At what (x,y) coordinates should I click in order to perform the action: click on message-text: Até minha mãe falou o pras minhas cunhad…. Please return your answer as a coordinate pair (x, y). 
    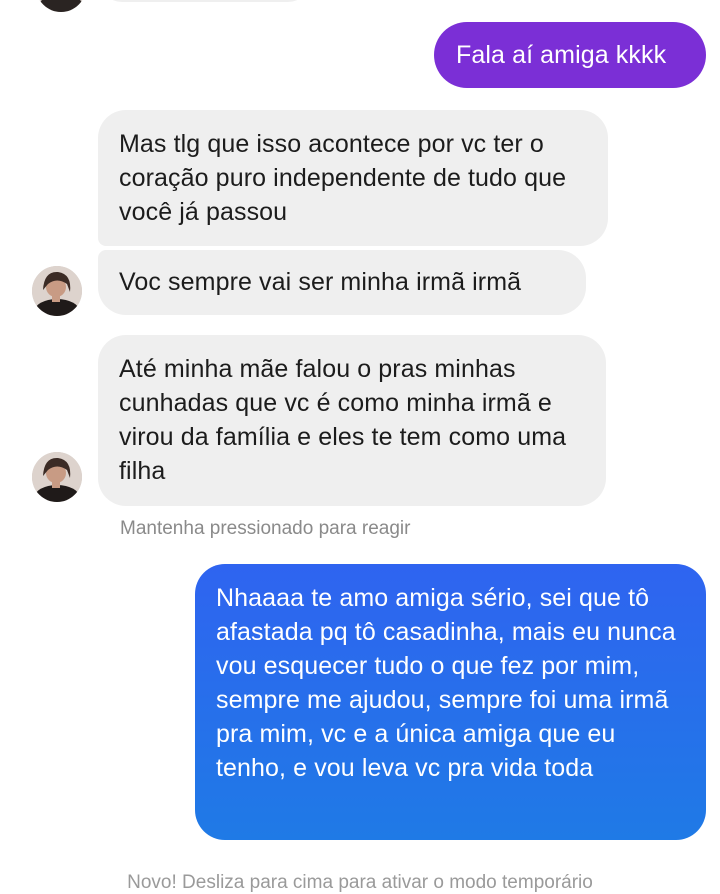
    Looking at the image, I should click on (343, 420).